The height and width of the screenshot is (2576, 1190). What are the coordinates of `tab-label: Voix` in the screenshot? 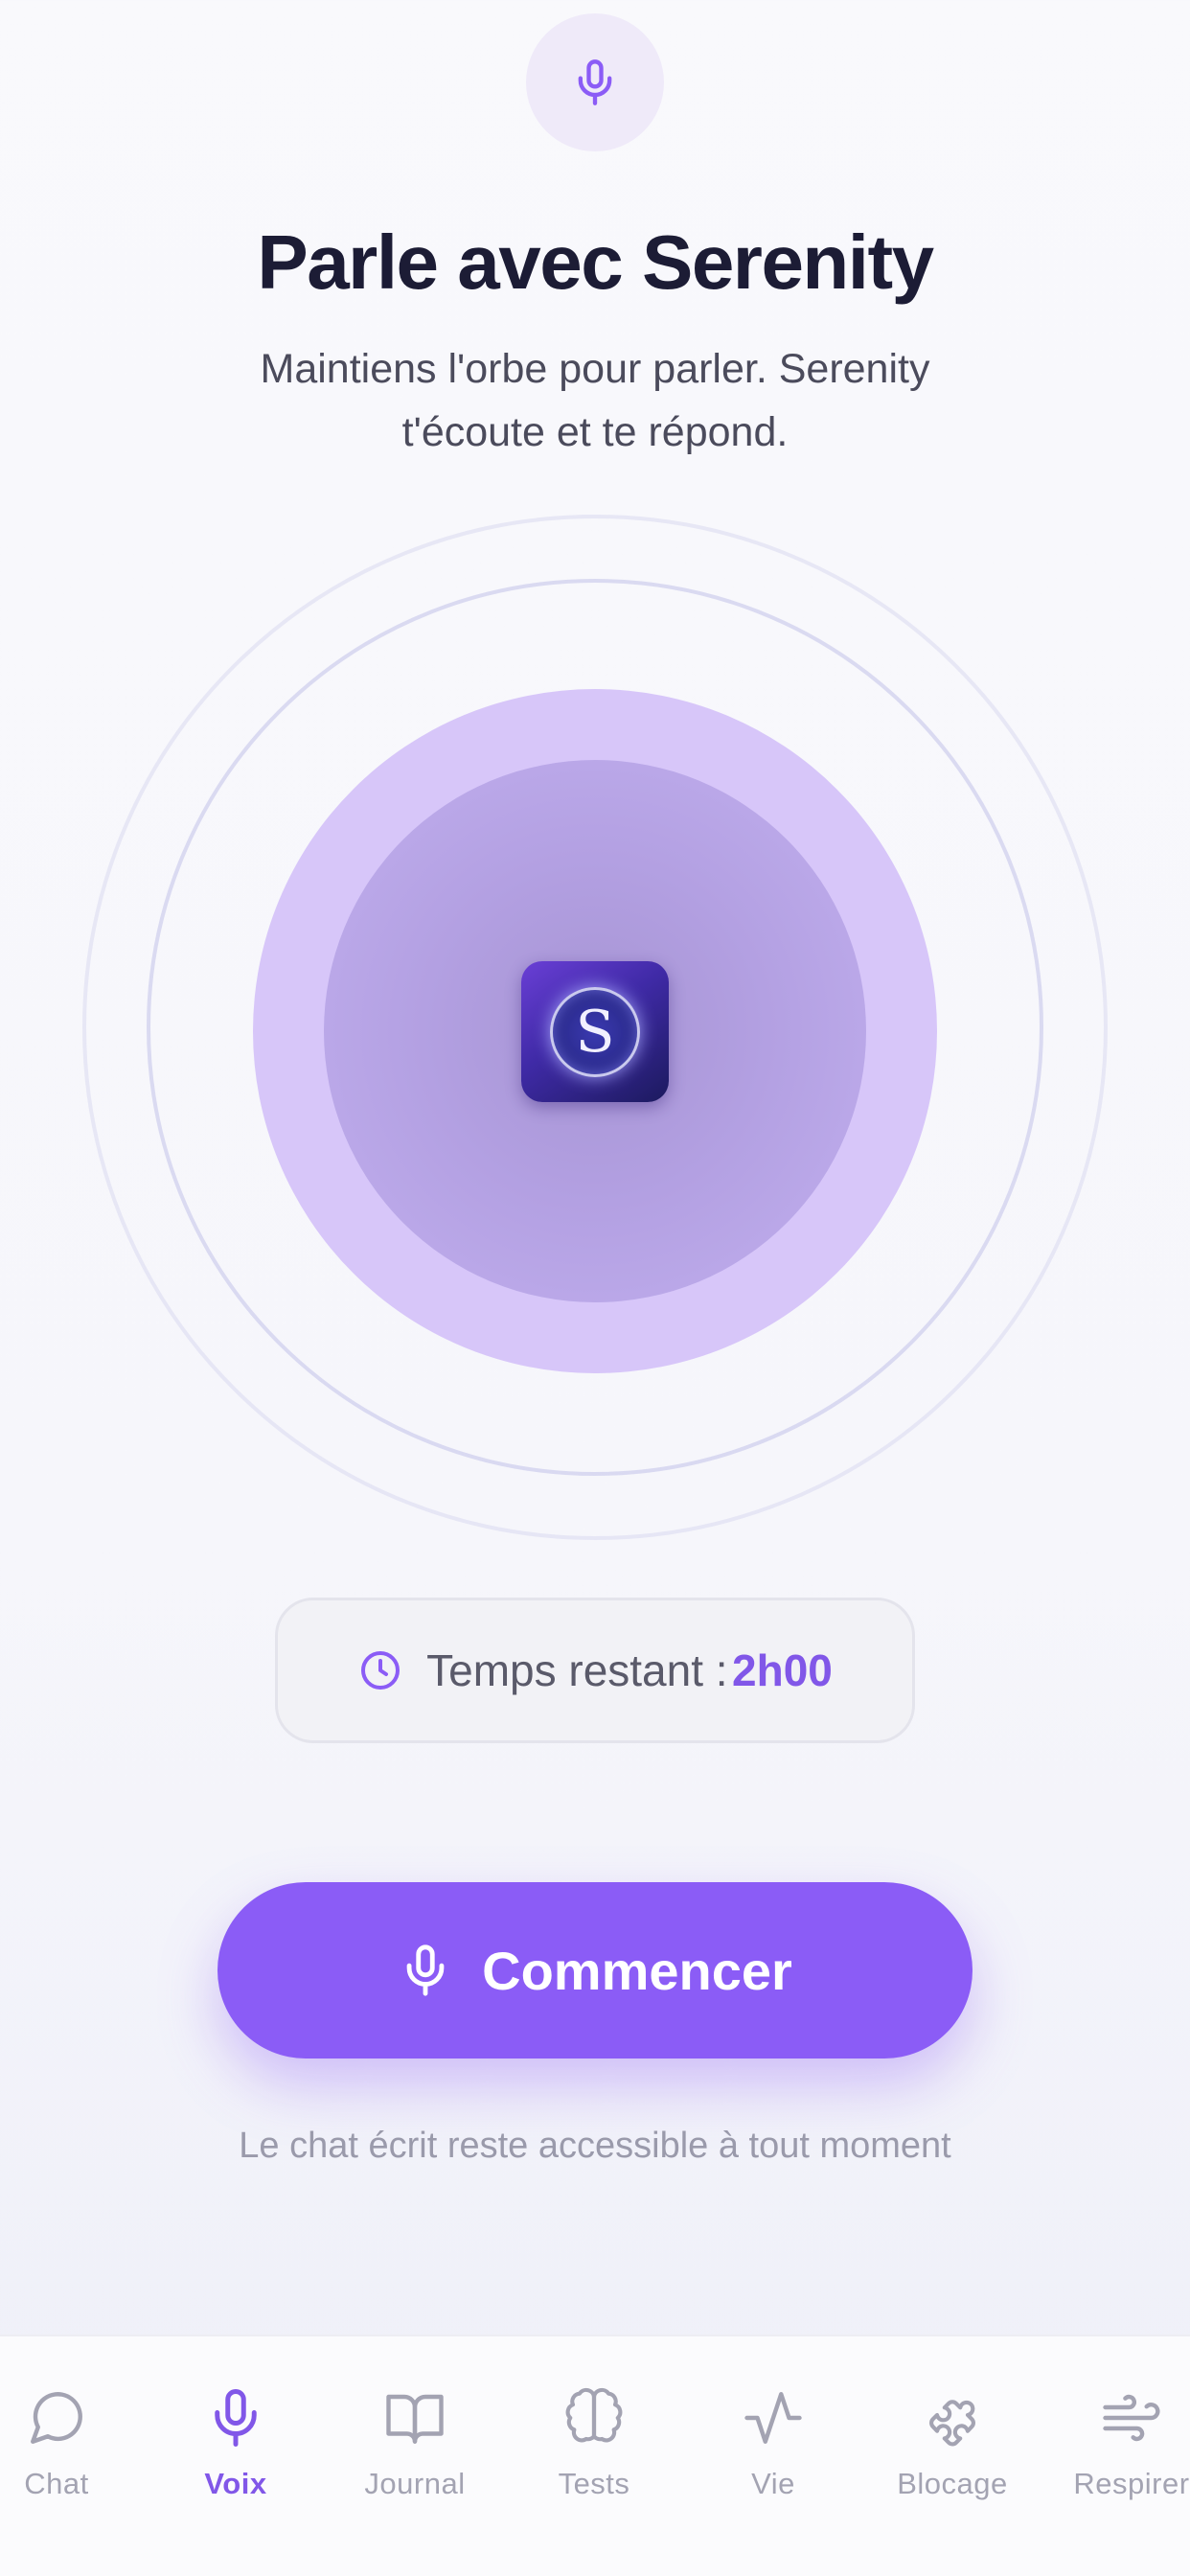 It's located at (236, 2483).